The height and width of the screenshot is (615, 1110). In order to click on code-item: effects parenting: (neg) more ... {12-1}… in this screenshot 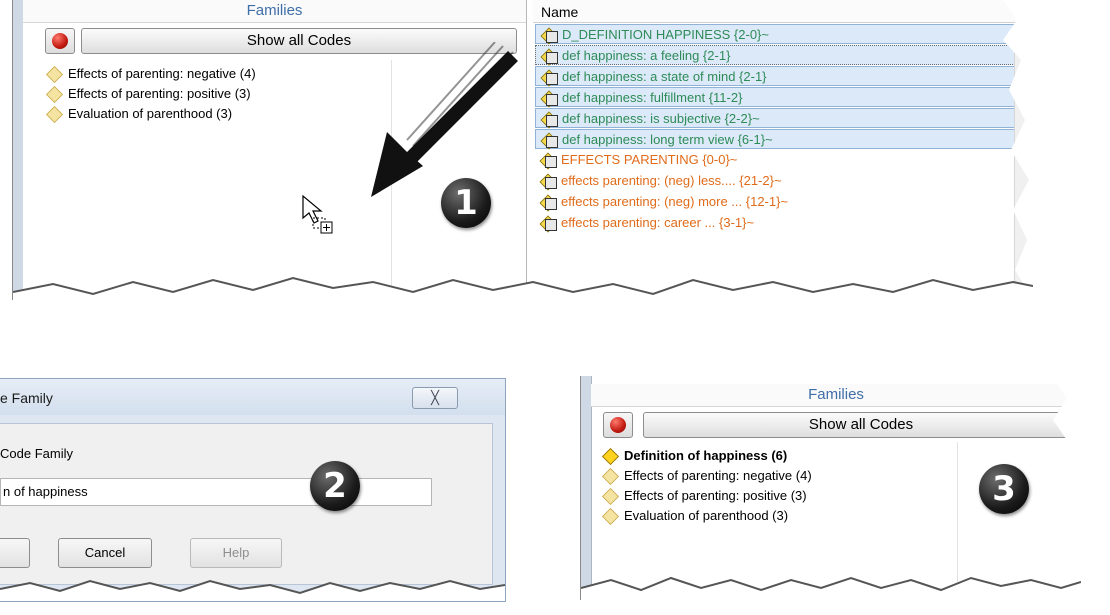, I will do `click(775, 202)`.